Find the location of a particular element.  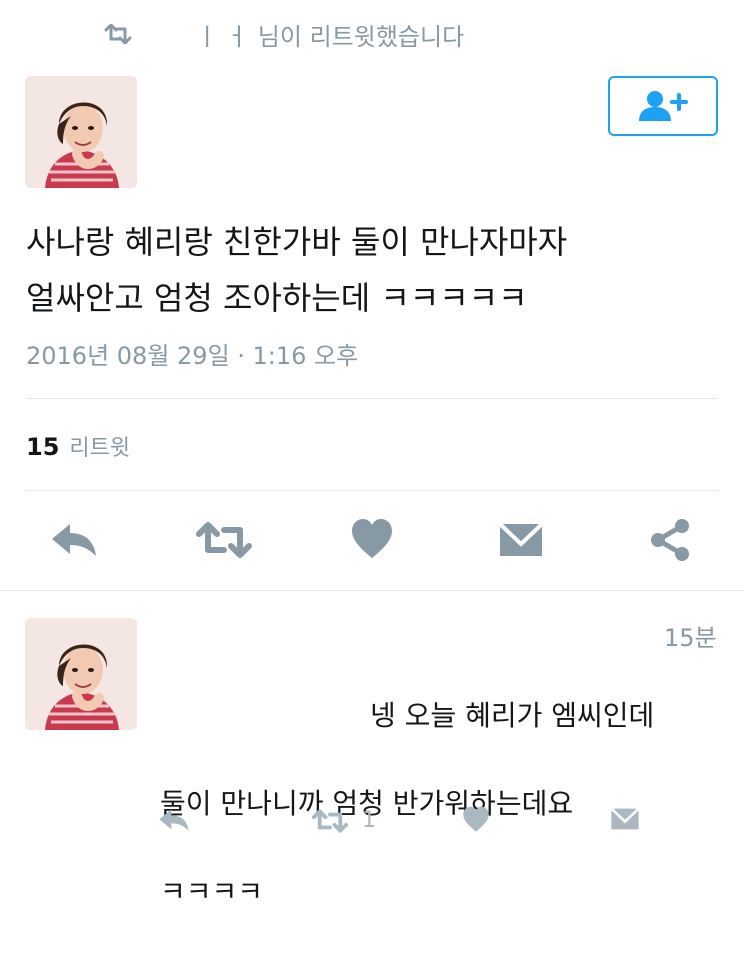

reply-reply-button is located at coordinates (174, 820).